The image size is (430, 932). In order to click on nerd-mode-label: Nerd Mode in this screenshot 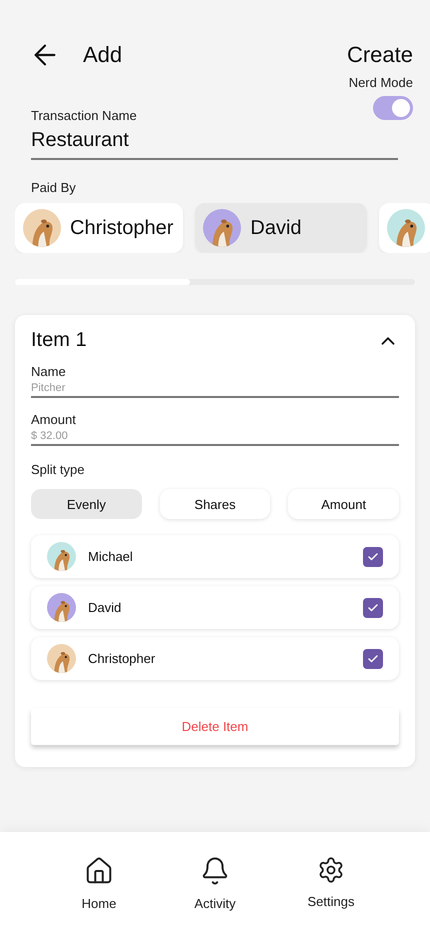, I will do `click(380, 82)`.